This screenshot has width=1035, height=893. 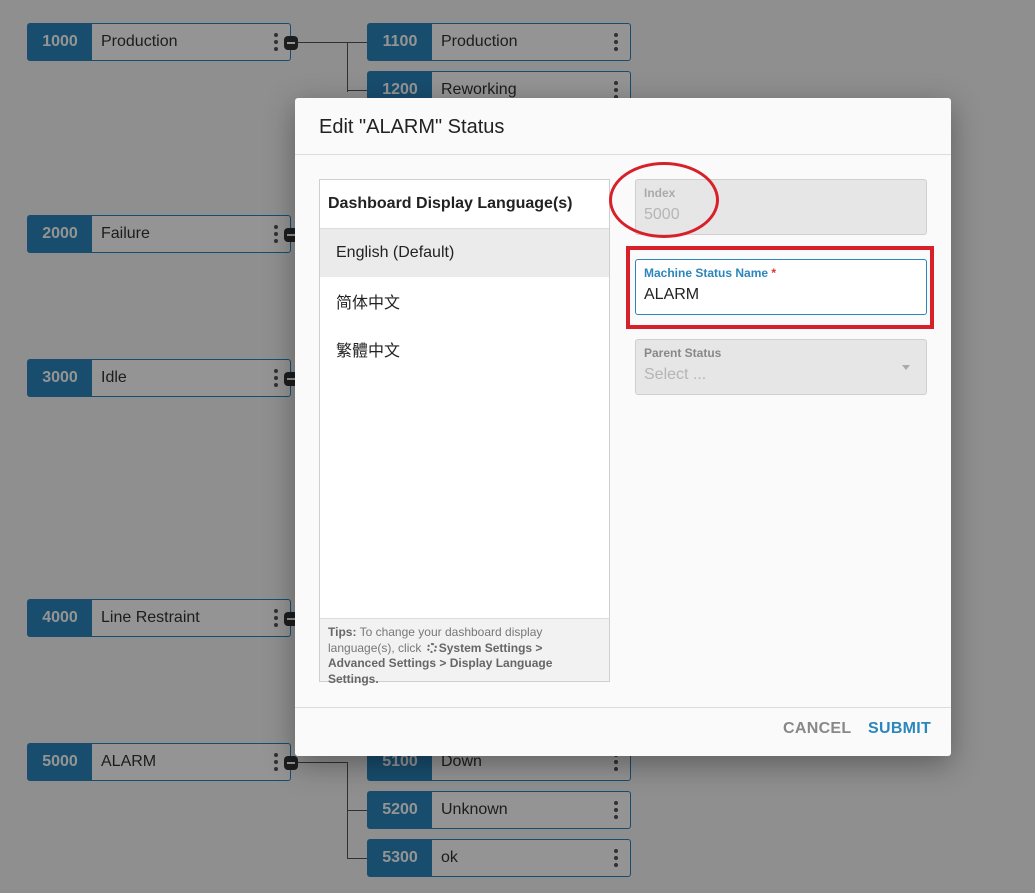 I want to click on tips-label: Tips:, so click(x=342, y=632).